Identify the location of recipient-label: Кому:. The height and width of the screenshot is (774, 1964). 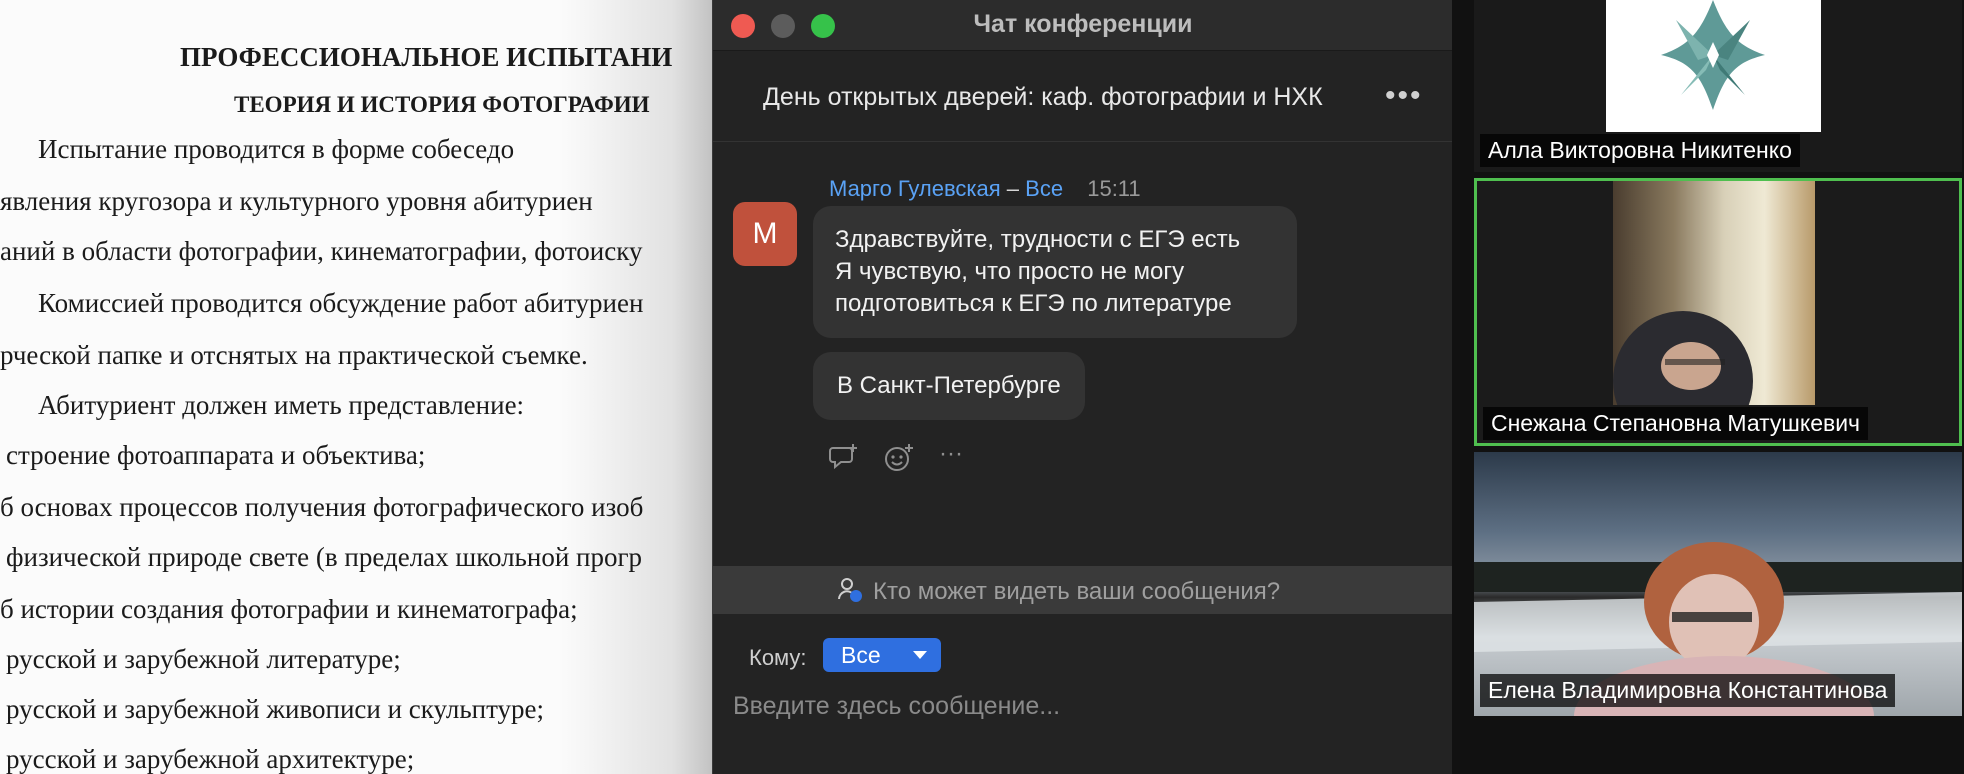
(778, 657).